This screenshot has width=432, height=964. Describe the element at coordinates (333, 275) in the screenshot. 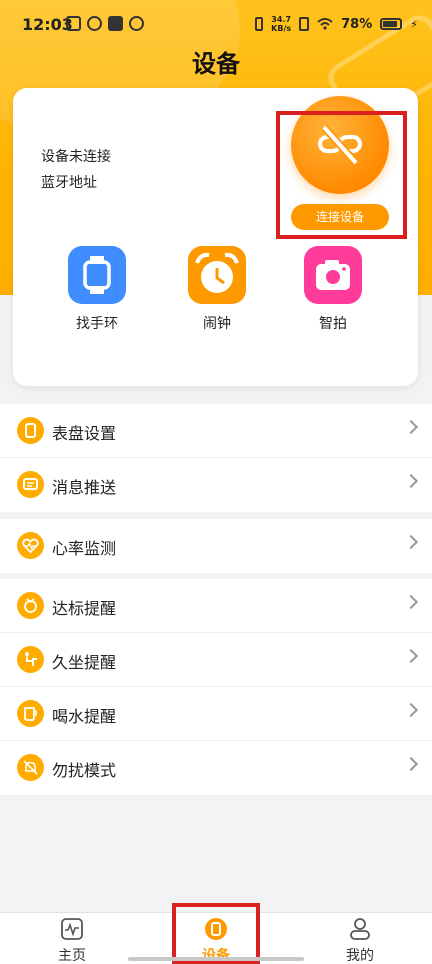

I see `camera-icon` at that location.